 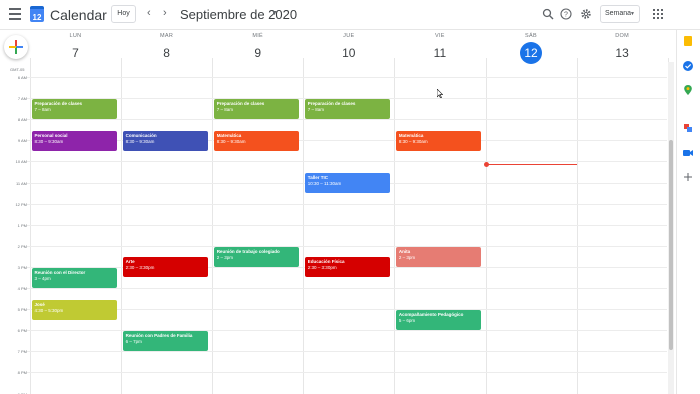 What do you see at coordinates (274, 13) in the screenshot?
I see `month-picker-caret-icon: ▼` at bounding box center [274, 13].